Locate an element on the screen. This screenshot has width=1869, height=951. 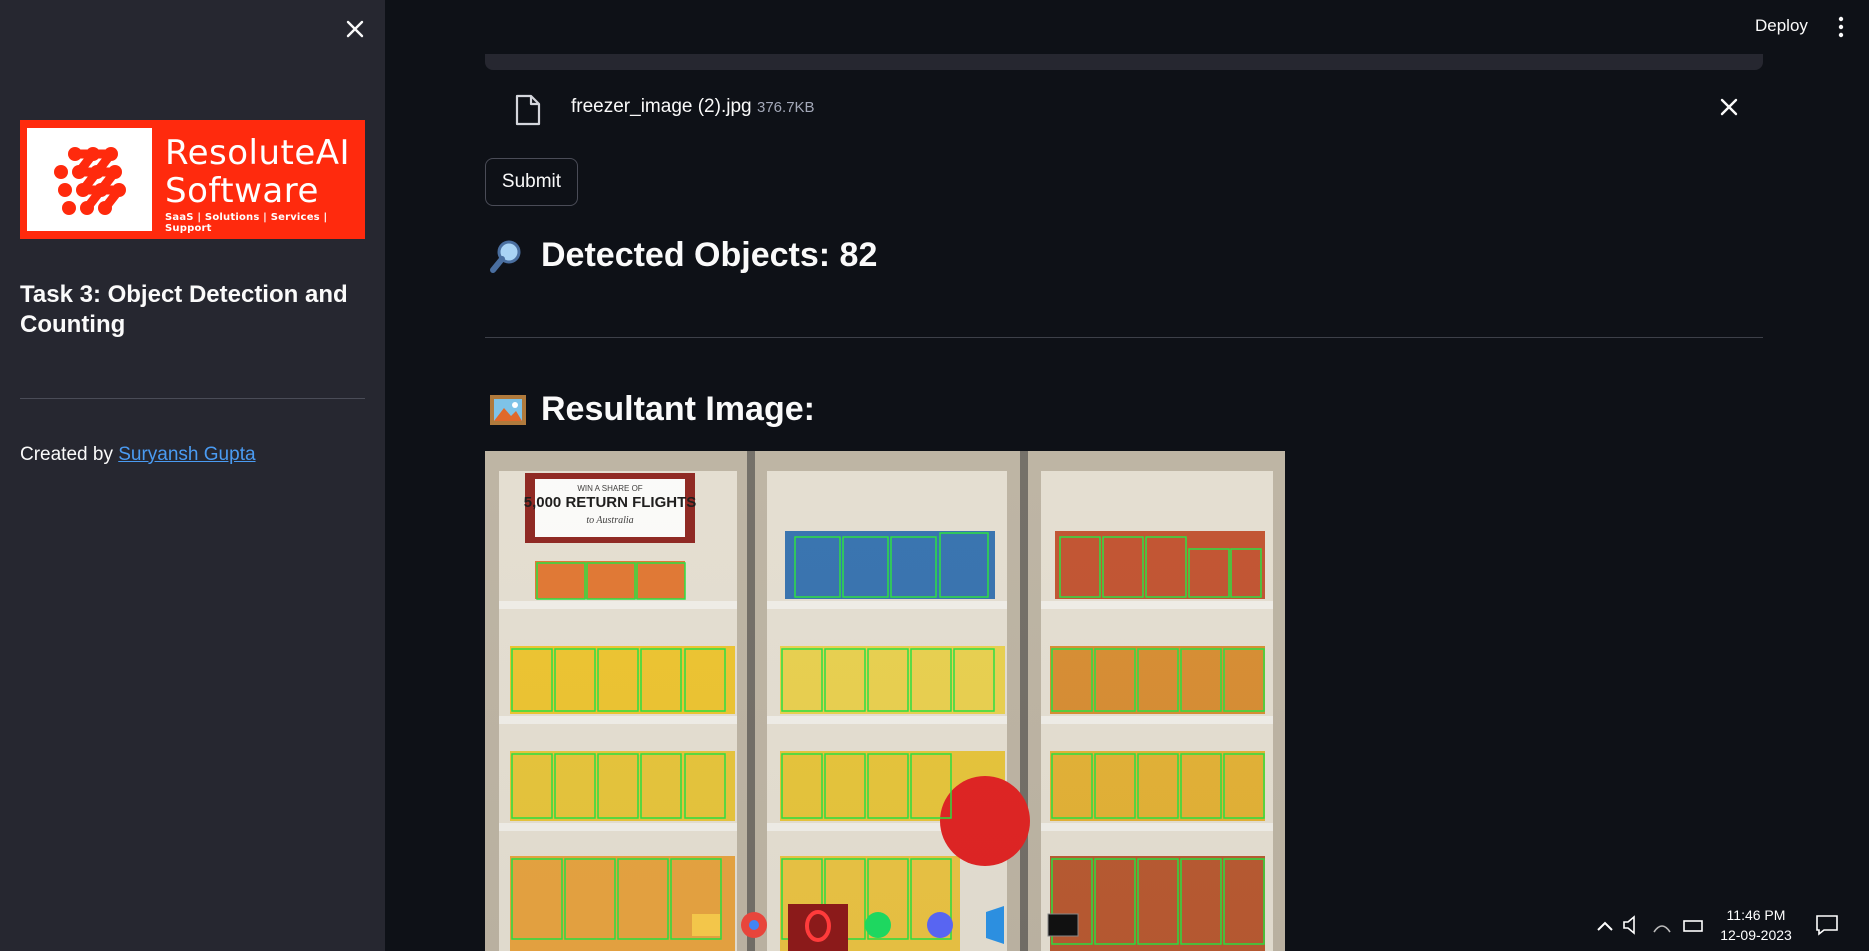
uploaded-file-size: 376.7KB is located at coordinates (786, 107).